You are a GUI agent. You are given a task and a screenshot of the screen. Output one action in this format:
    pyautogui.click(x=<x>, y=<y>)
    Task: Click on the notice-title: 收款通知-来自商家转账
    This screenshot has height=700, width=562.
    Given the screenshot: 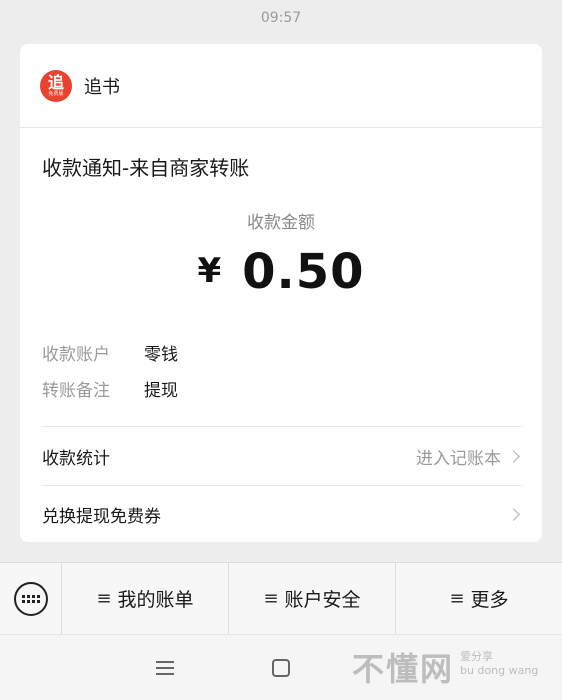 What is the action you would take?
    pyautogui.click(x=146, y=168)
    